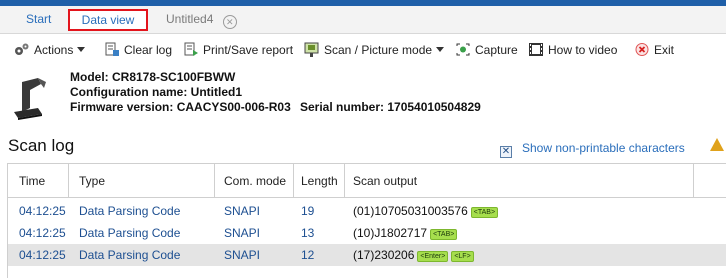  I want to click on device-firmware: Firmware version: CAACYS00-006-R03, so click(180, 107).